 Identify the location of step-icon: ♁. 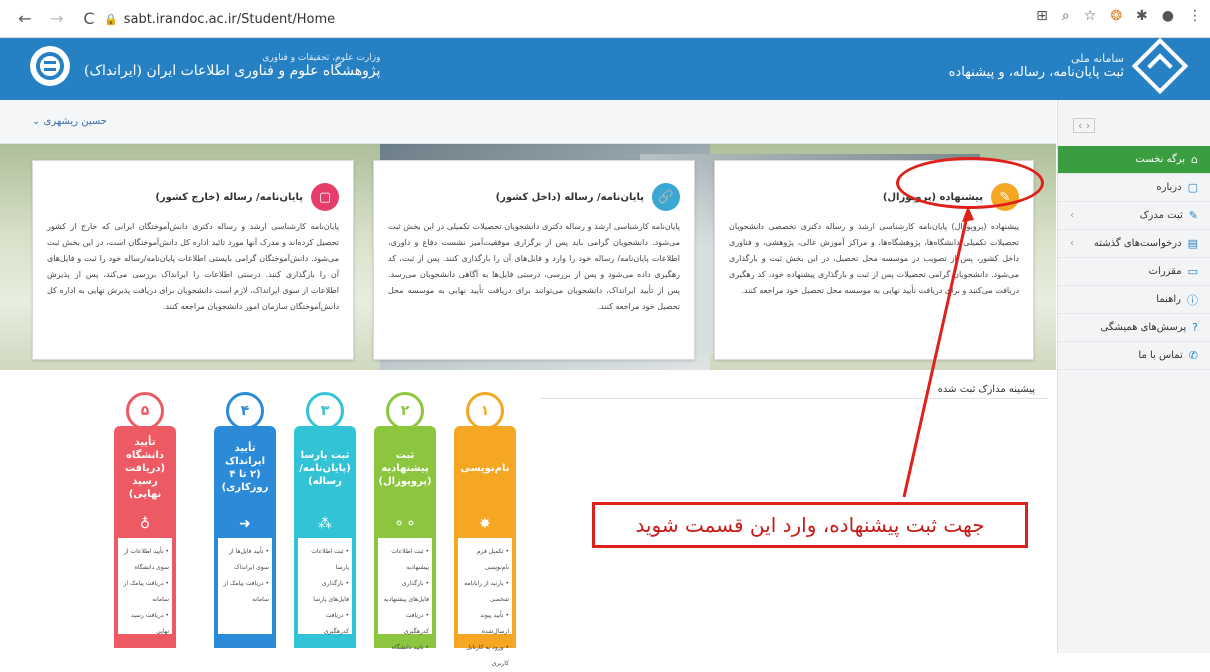
(145, 524).